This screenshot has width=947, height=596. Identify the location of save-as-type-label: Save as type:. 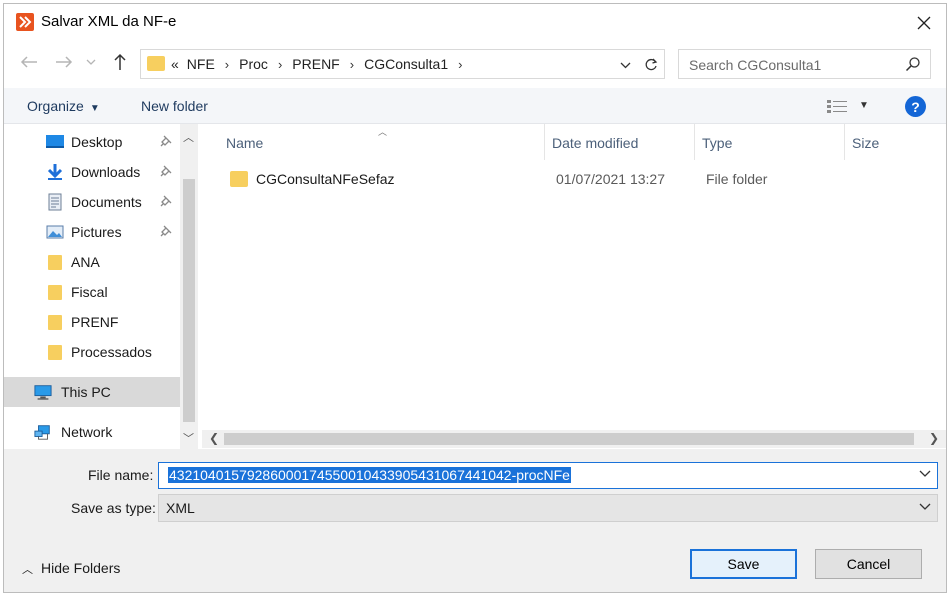
(113, 508).